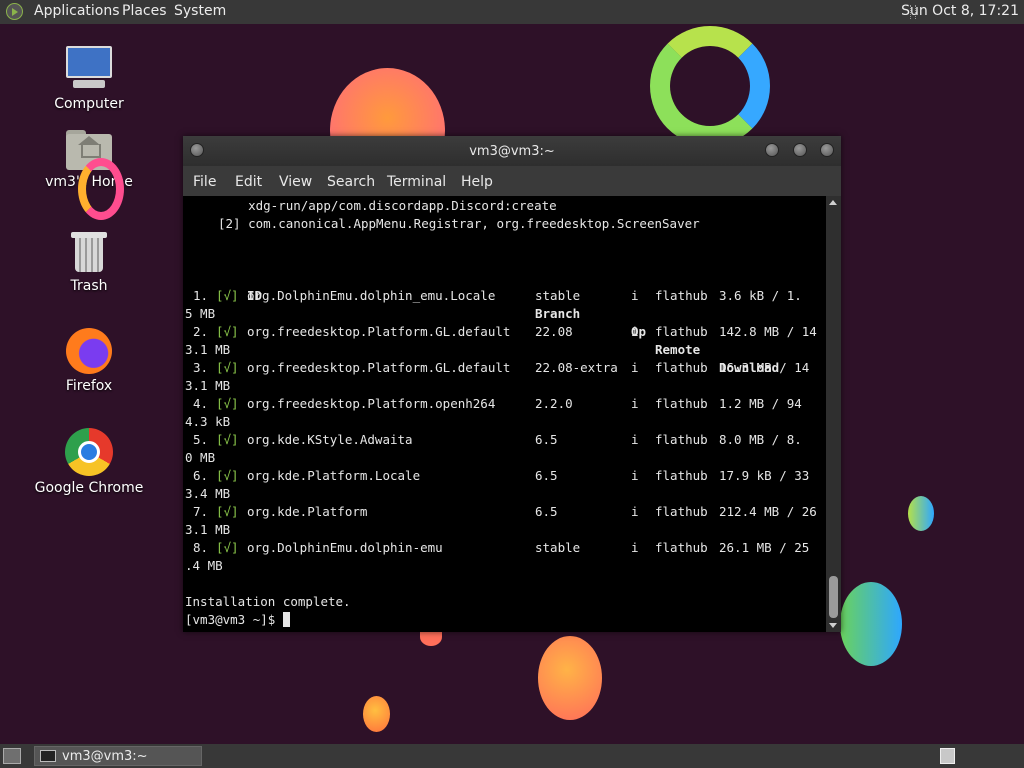 The height and width of the screenshot is (768, 1024). What do you see at coordinates (351, 182) in the screenshot?
I see `menu-search: Search` at bounding box center [351, 182].